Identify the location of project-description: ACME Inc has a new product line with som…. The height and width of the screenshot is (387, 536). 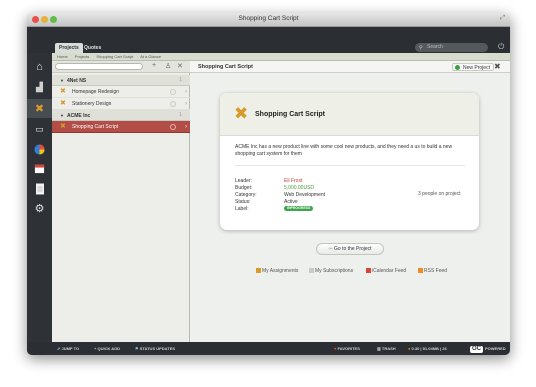
(344, 150).